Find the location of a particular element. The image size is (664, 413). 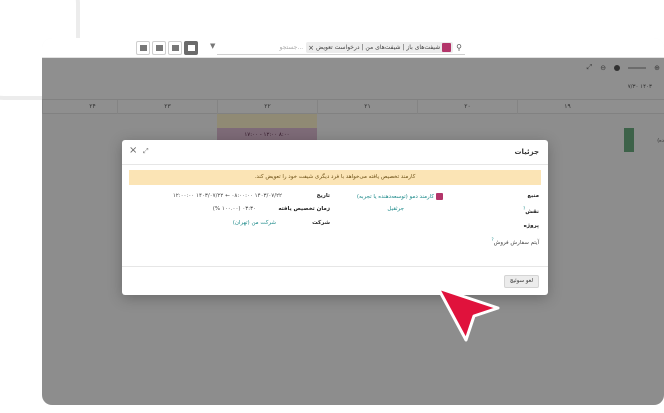

cancel-switch-button: لغو سوئیچ is located at coordinates (521, 281).